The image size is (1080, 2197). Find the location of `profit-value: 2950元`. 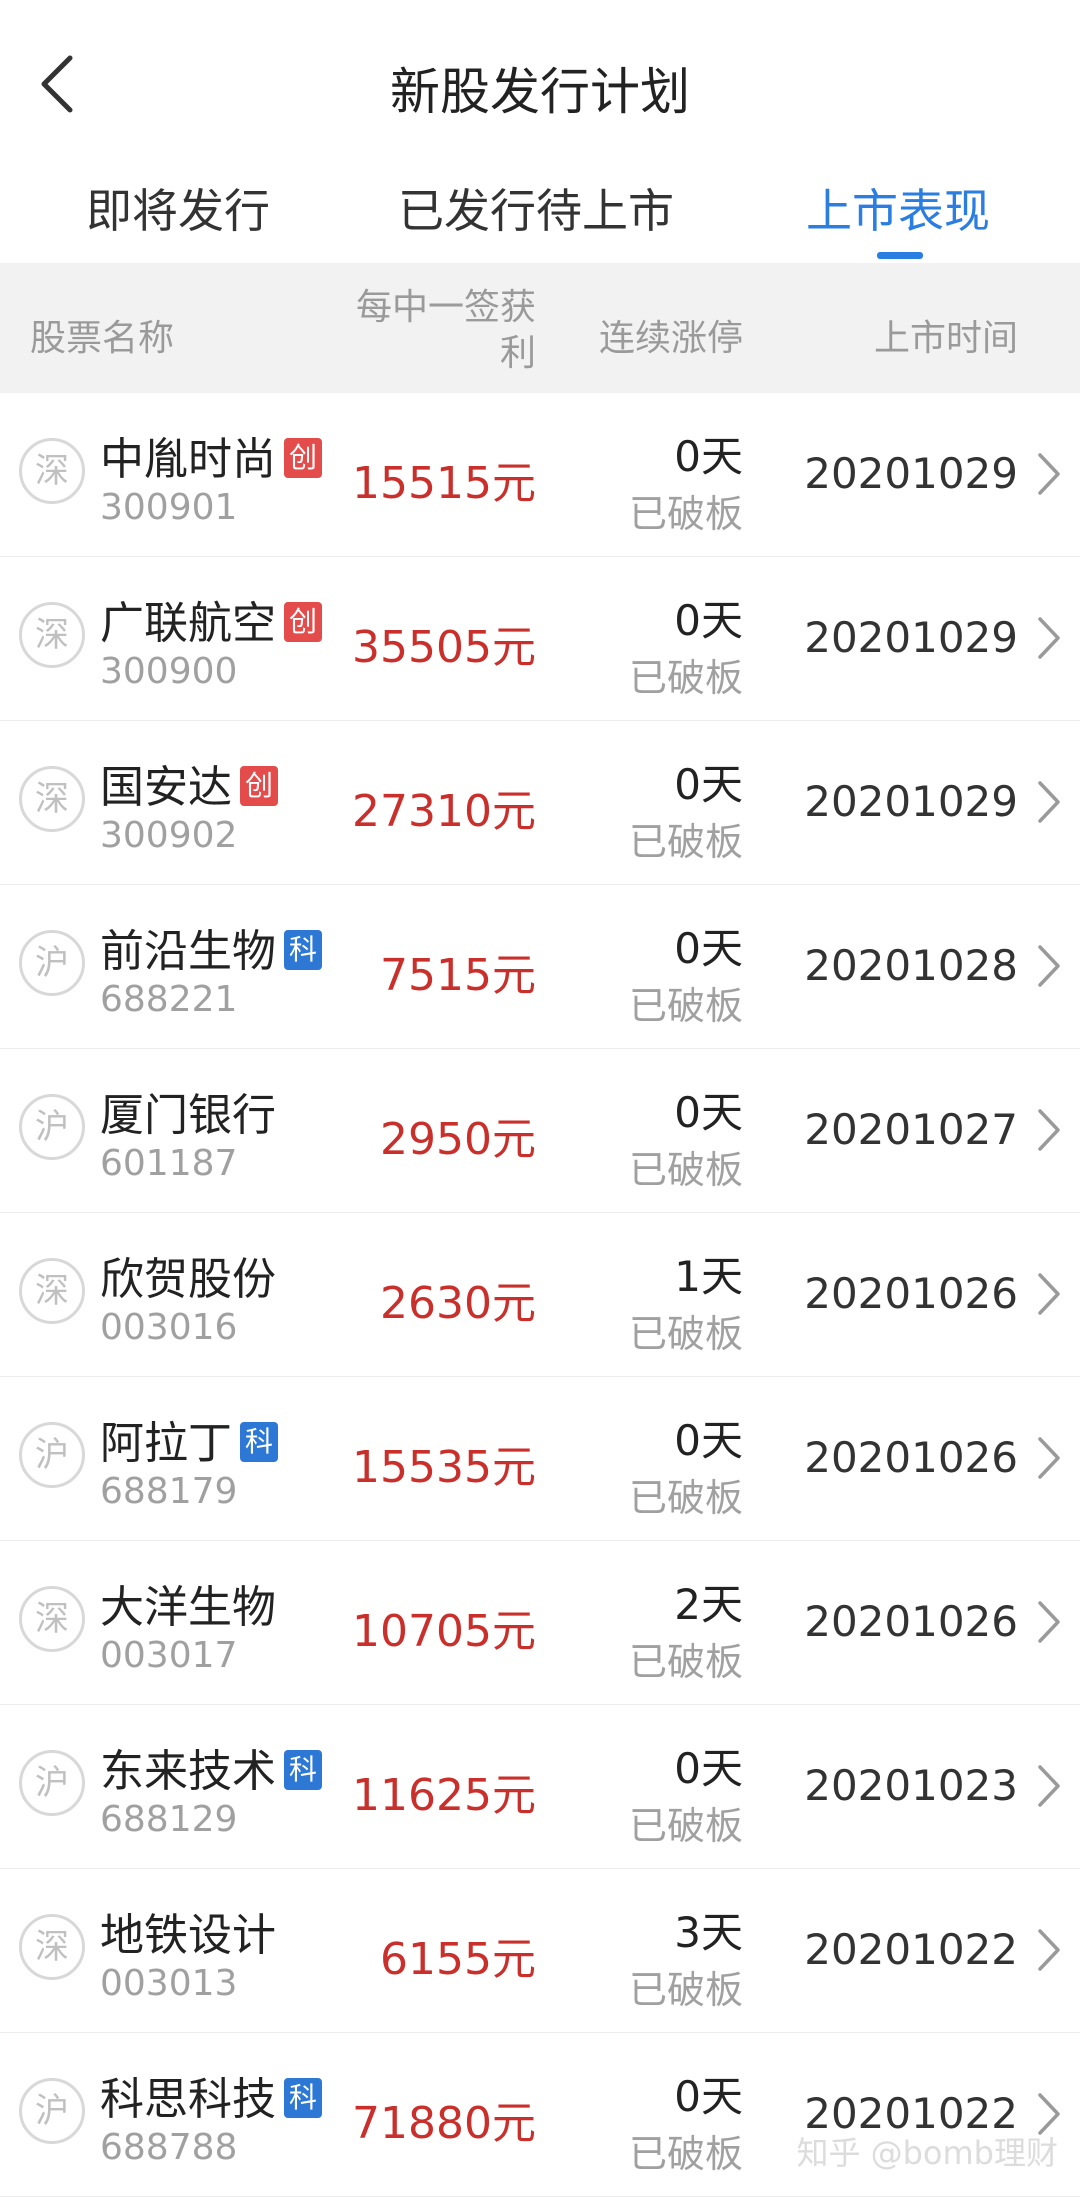

profit-value: 2950元 is located at coordinates (458, 1139).